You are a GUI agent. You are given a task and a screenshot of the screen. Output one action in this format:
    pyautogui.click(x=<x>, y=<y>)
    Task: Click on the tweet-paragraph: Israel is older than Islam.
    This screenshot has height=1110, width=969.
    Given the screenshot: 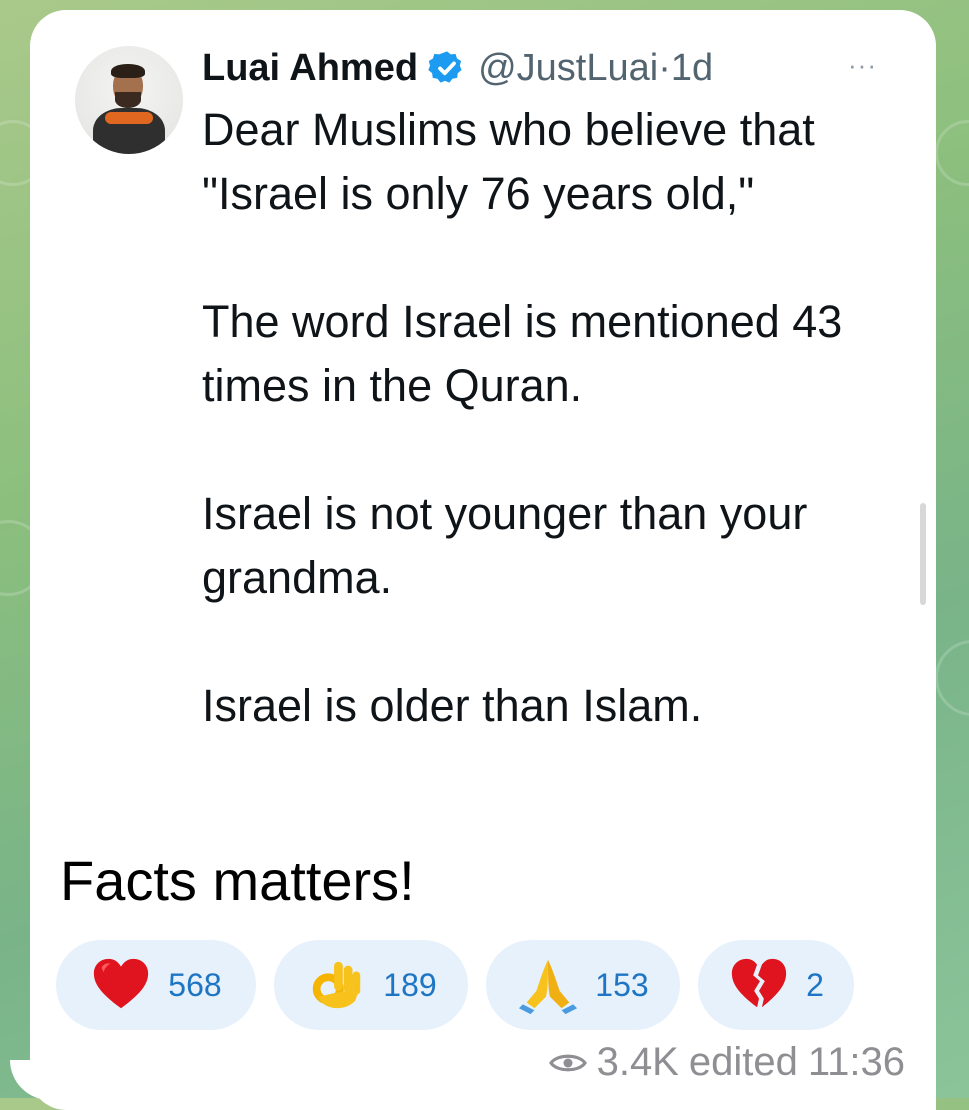 What is the action you would take?
    pyautogui.click(x=452, y=705)
    